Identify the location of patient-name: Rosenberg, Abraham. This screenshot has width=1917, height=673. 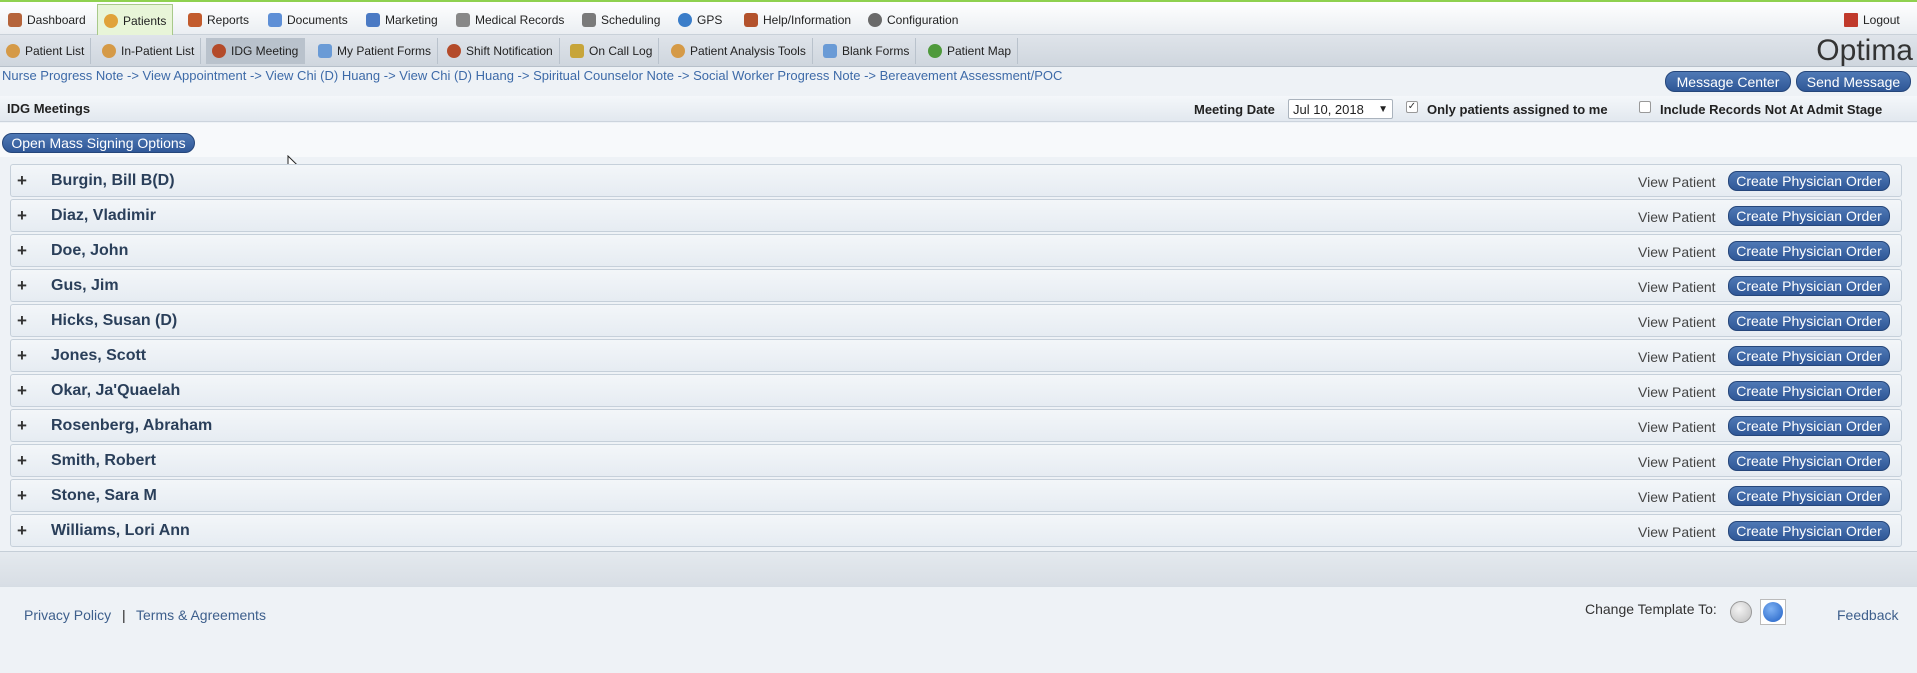
(131, 426).